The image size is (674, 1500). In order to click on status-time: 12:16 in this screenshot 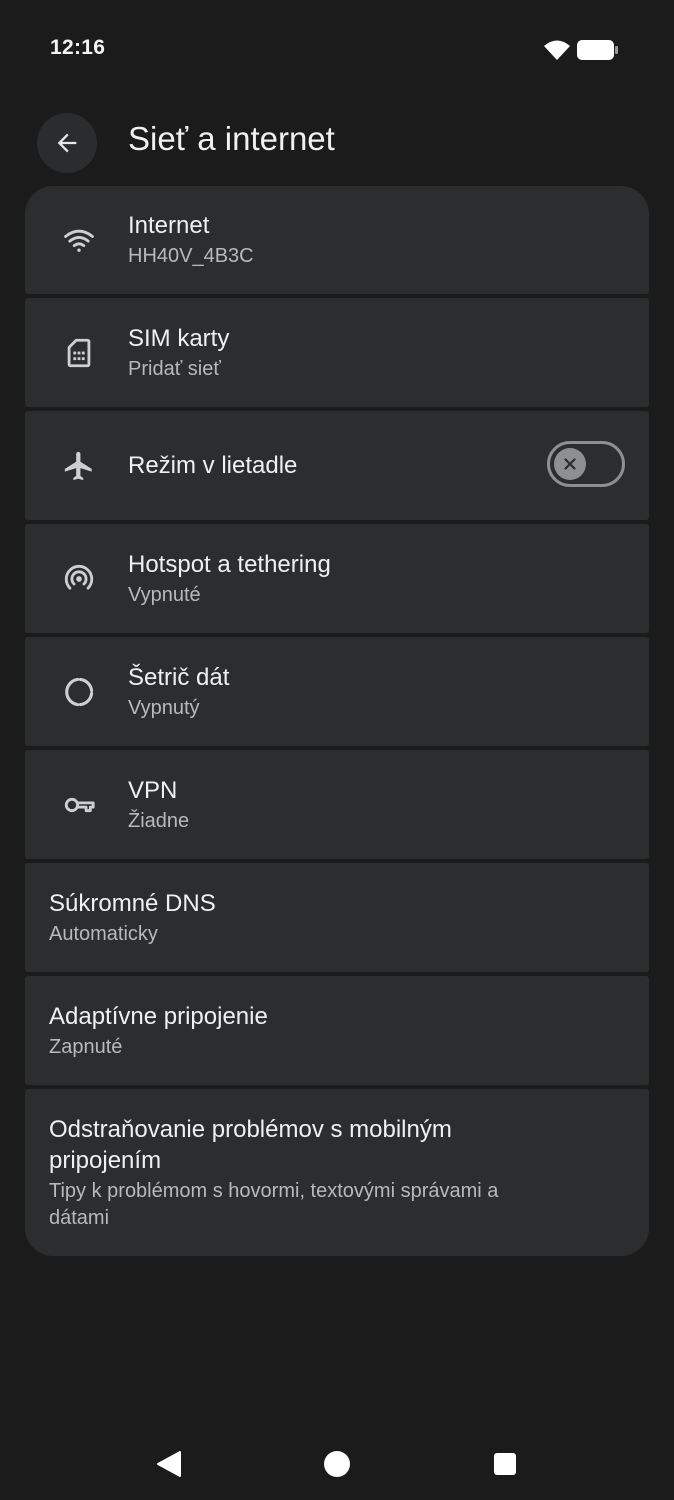, I will do `click(78, 47)`.